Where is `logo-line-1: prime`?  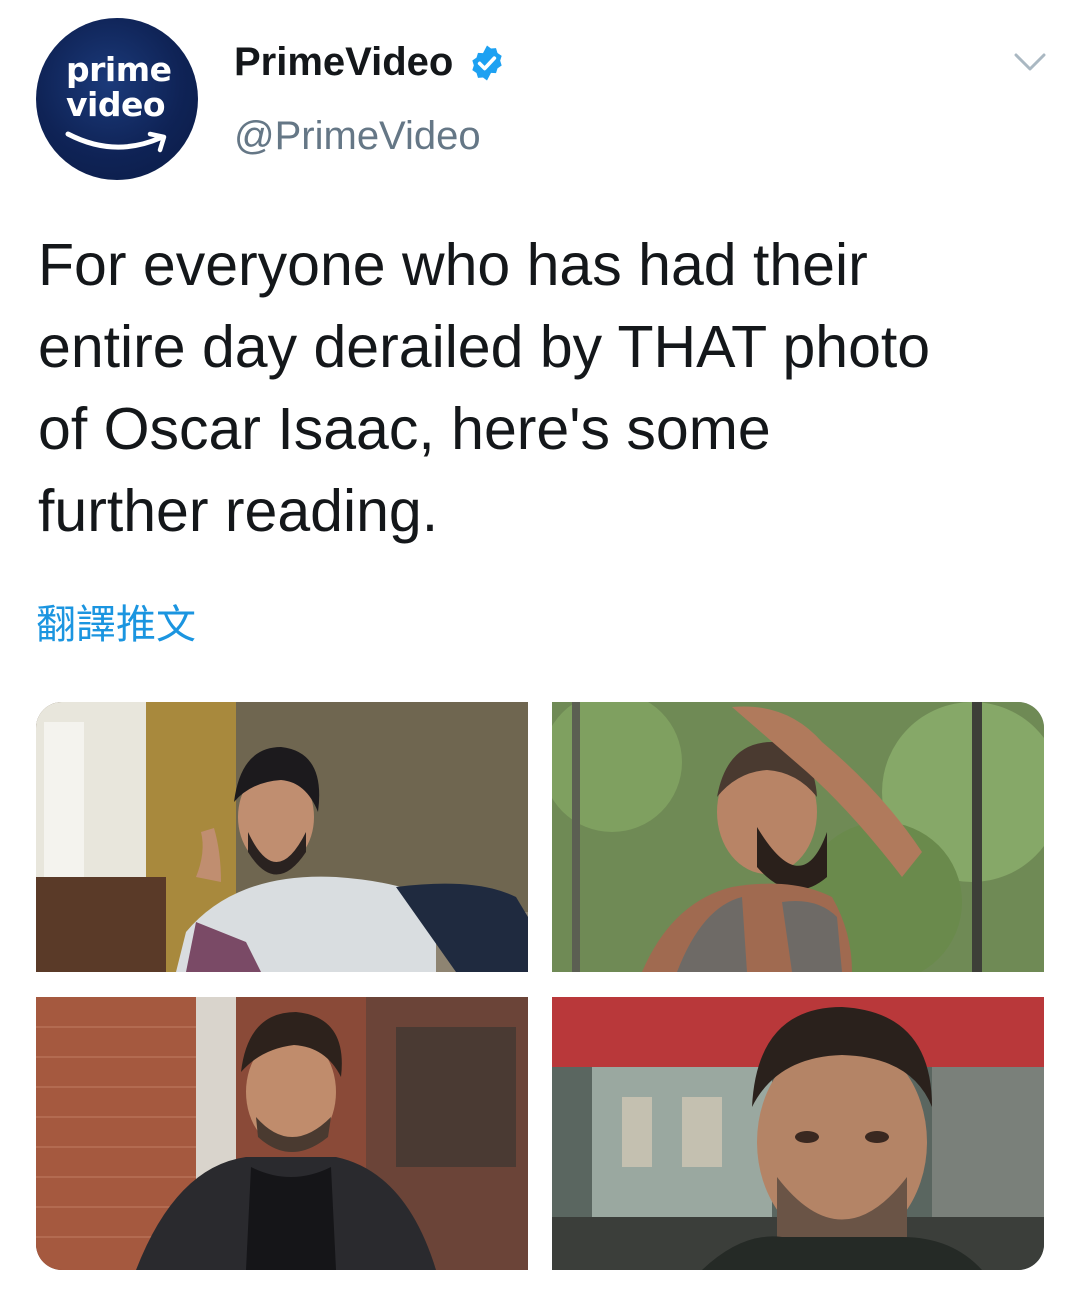 logo-line-1: prime is located at coordinates (119, 69).